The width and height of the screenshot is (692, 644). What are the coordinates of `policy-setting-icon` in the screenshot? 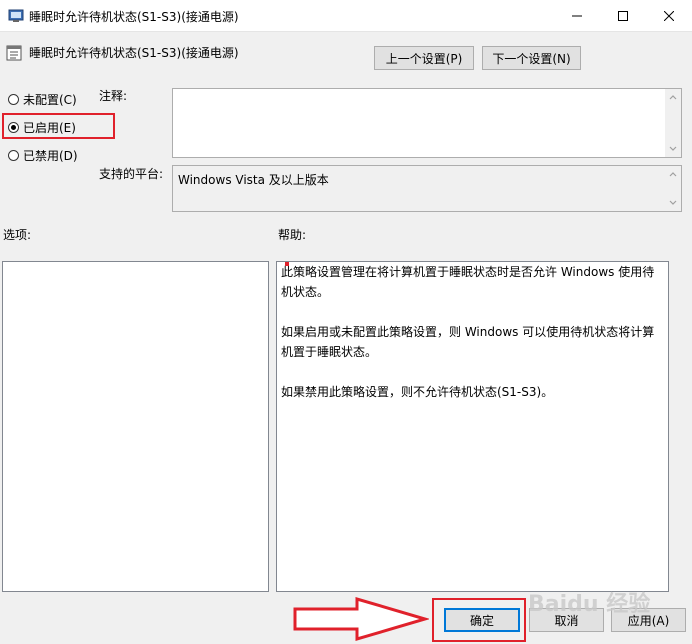 It's located at (14, 53).